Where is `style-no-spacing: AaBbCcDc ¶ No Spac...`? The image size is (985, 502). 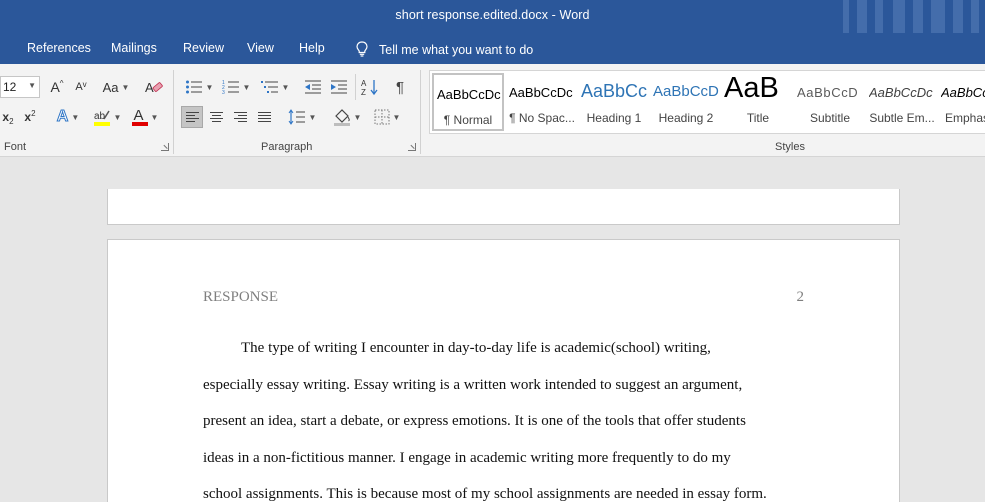
style-no-spacing: AaBbCcDc ¶ No Spac... is located at coordinates (542, 102).